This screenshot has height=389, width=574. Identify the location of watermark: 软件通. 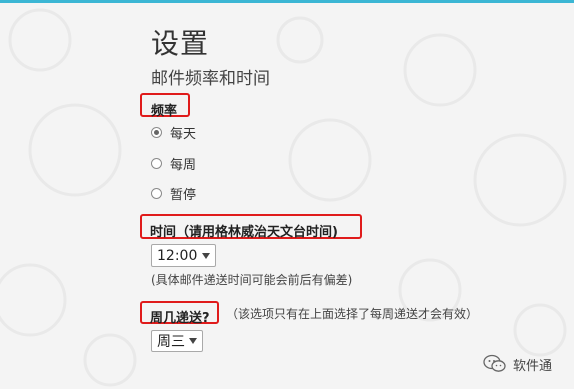
(517, 364).